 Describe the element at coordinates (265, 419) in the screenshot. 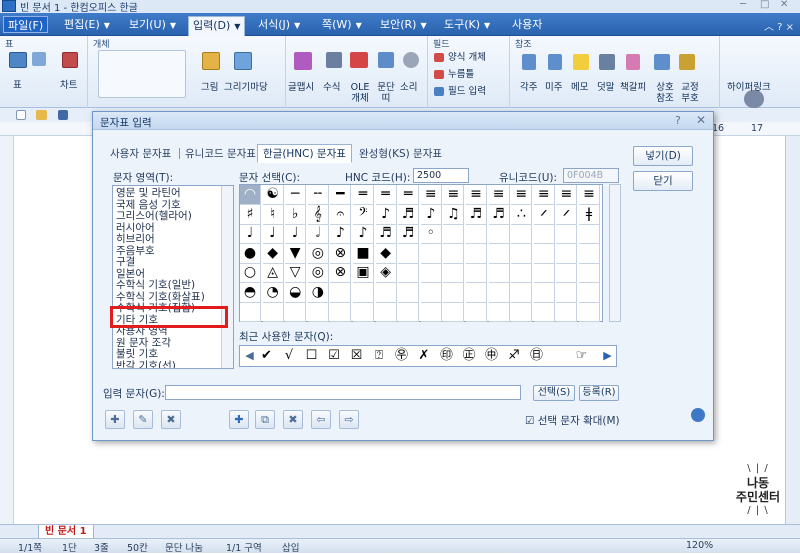

I see `copy-char-icon: ⧉` at that location.